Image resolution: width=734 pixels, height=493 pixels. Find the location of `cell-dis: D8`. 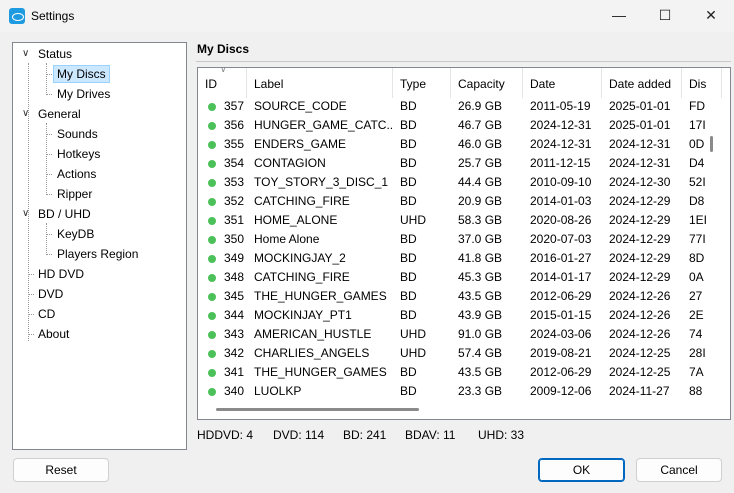

cell-dis: D8 is located at coordinates (697, 201).